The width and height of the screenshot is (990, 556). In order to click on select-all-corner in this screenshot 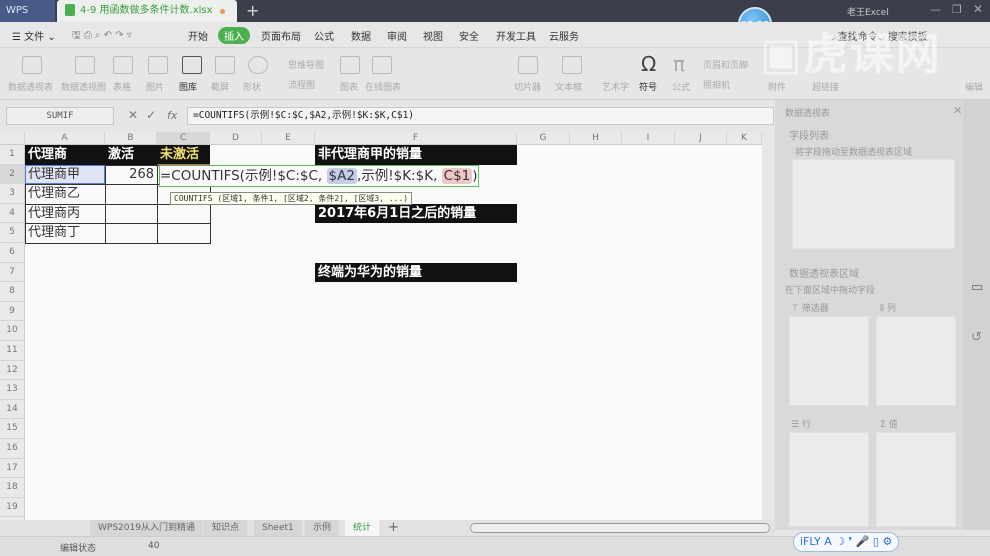, I will do `click(12, 138)`.